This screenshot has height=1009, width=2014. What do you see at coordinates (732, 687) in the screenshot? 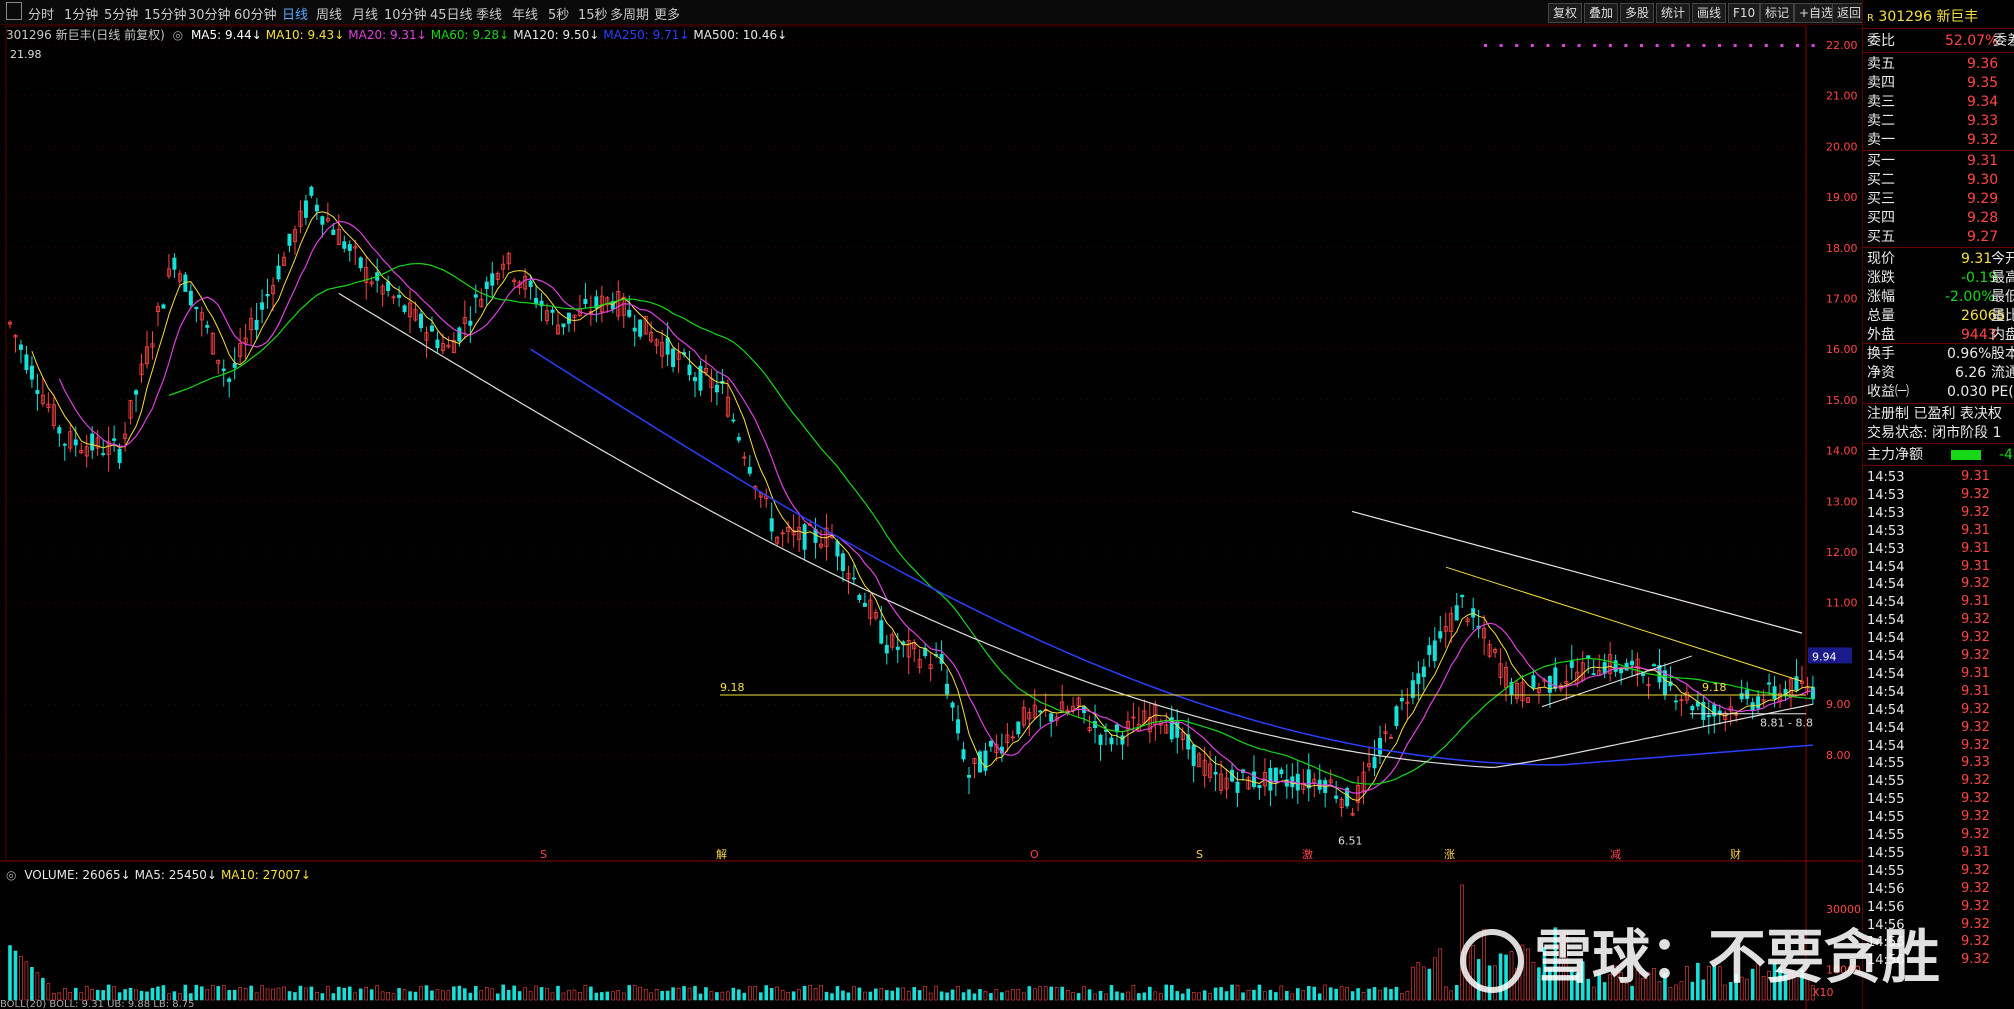
I see `support-label-left: 9.18` at bounding box center [732, 687].